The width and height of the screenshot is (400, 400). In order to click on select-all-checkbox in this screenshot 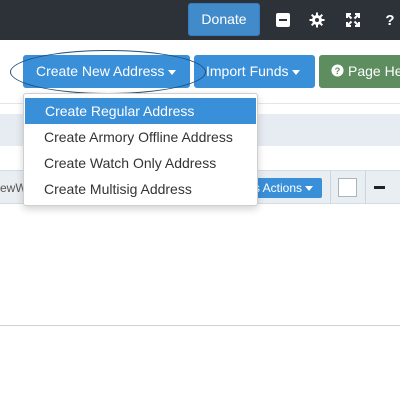, I will do `click(347, 187)`.